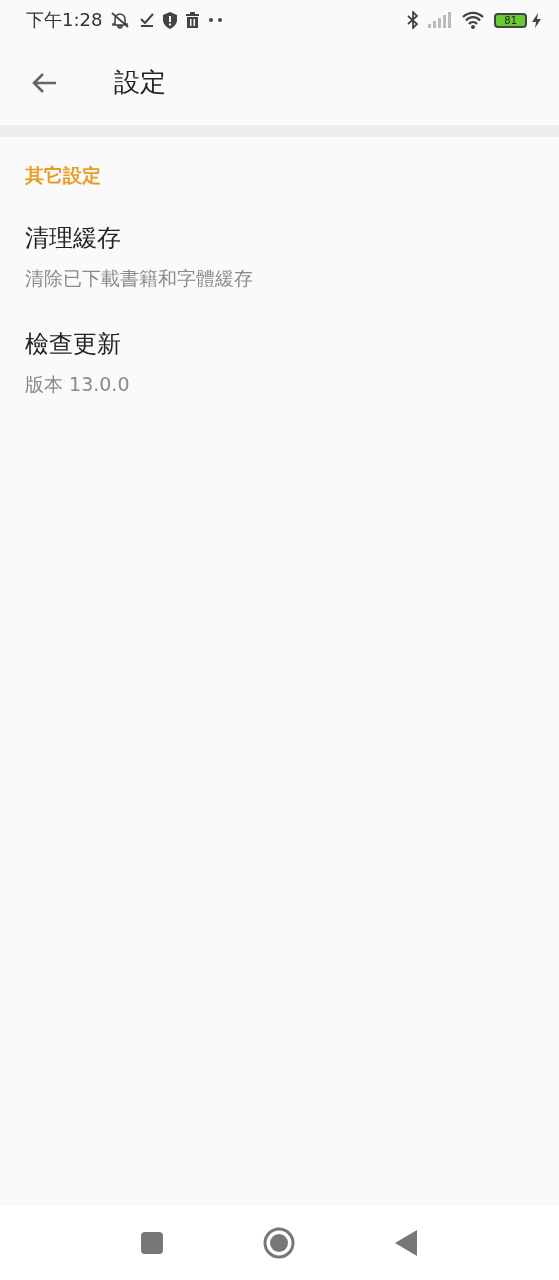 This screenshot has width=559, height=1280. Describe the element at coordinates (510, 20) in the screenshot. I see `battery-indicator: 81` at that location.